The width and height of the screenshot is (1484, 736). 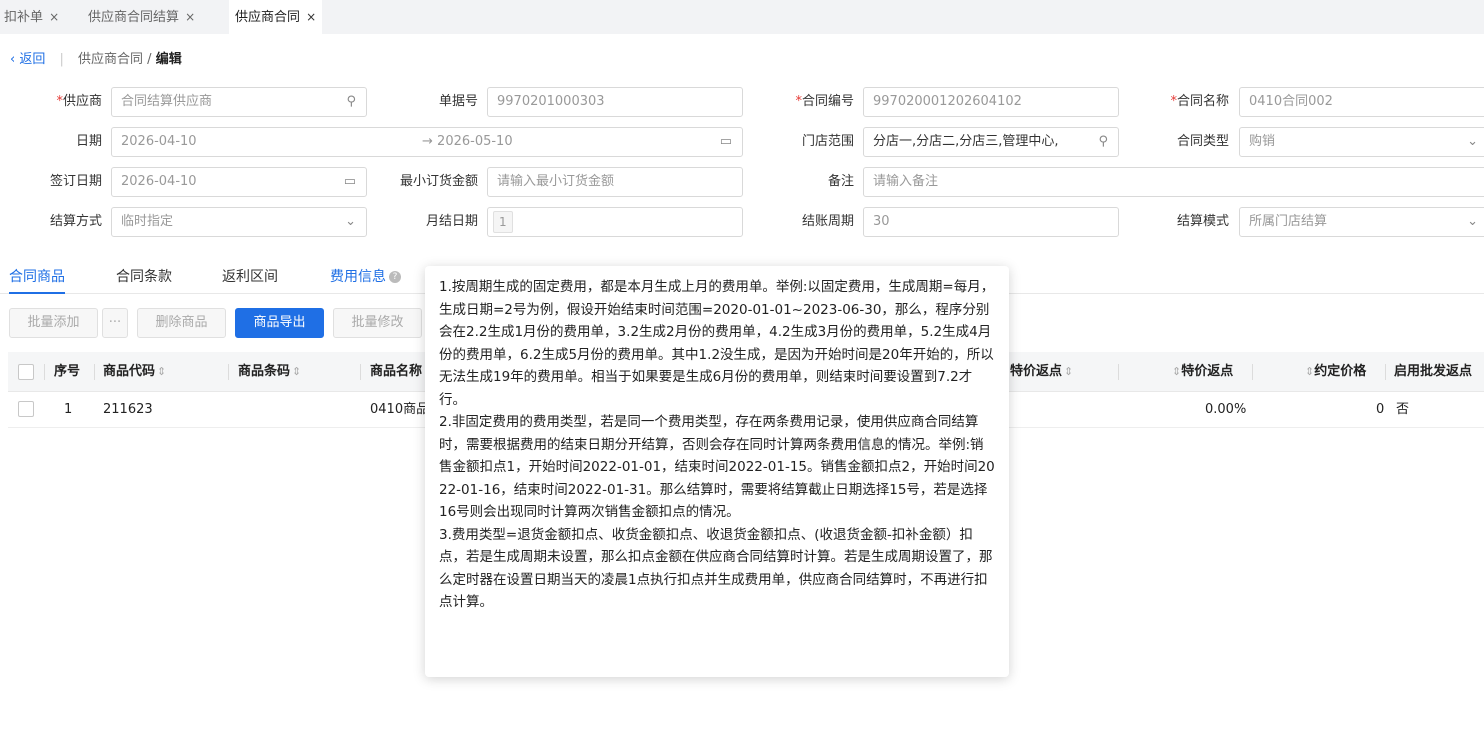 What do you see at coordinates (168, 59) in the screenshot?
I see `breadcrumb-current: 编辑` at bounding box center [168, 59].